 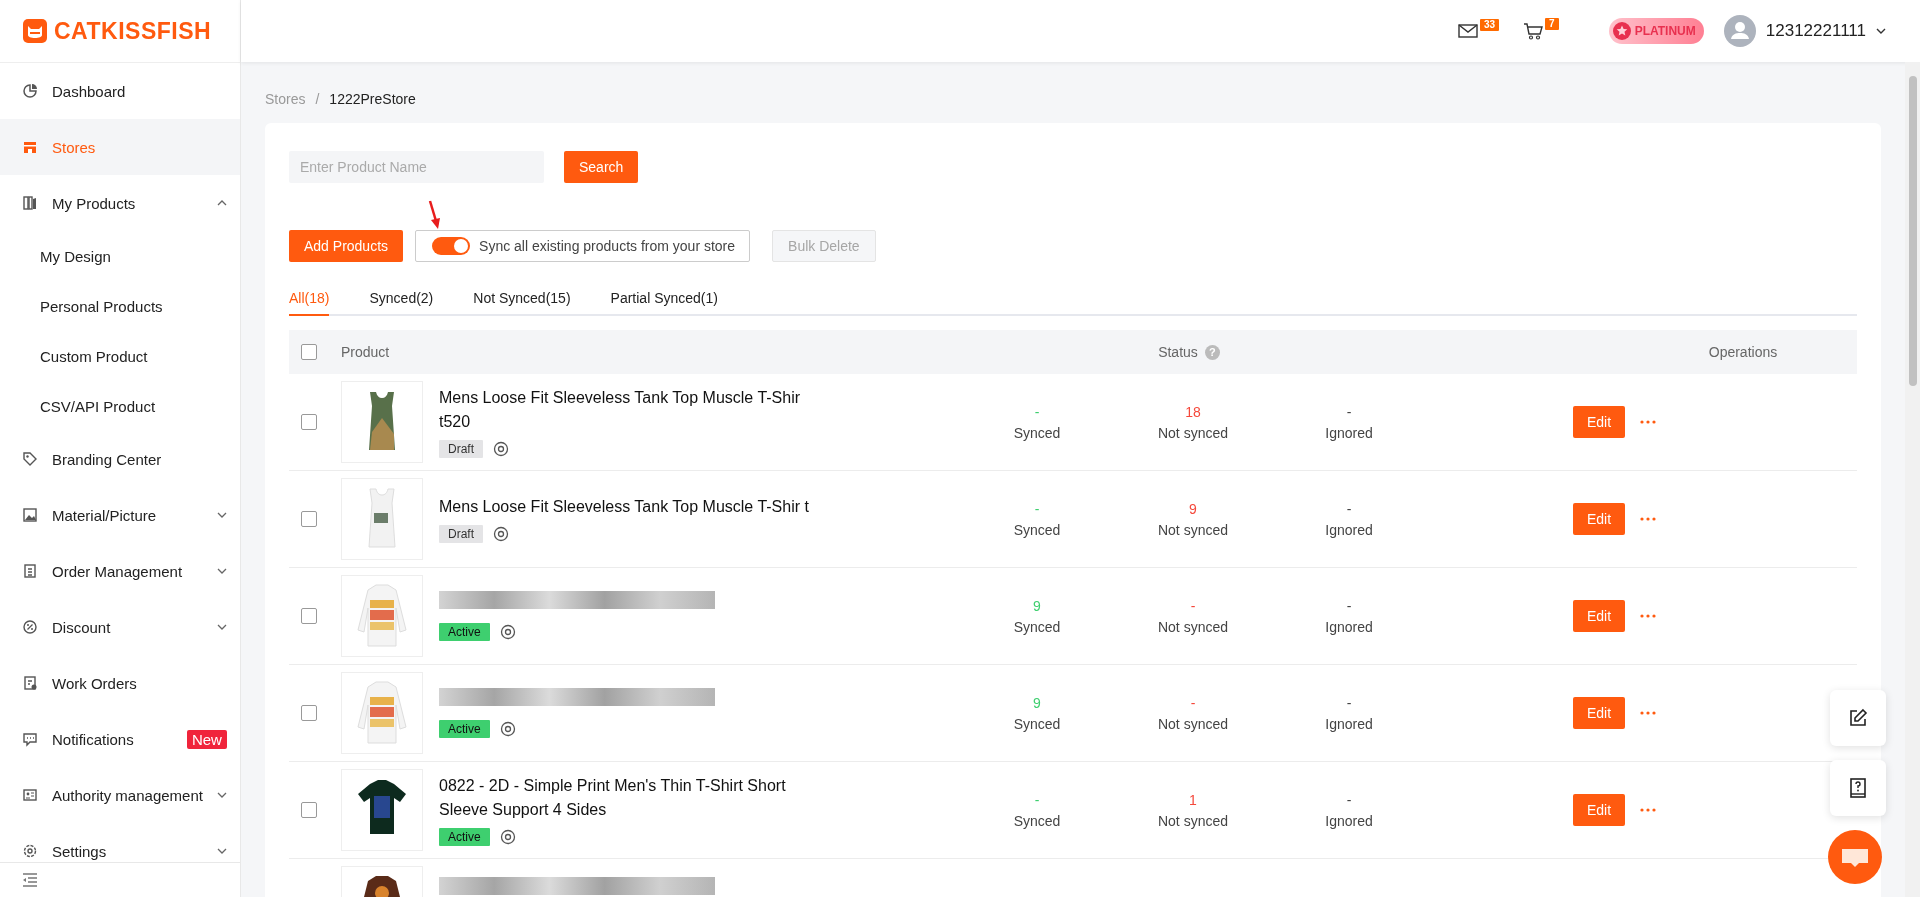 I want to click on product-name: Mens Loose Fit Sleeveless Tank Top Muscle T-Shir t, so click(x=624, y=507).